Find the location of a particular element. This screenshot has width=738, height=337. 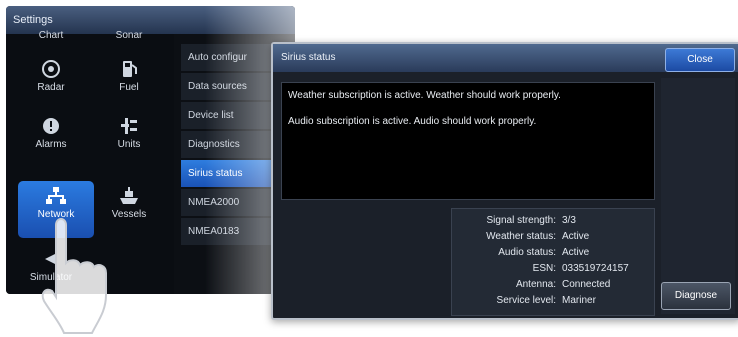

info-key: Signal strength: is located at coordinates (521, 220).